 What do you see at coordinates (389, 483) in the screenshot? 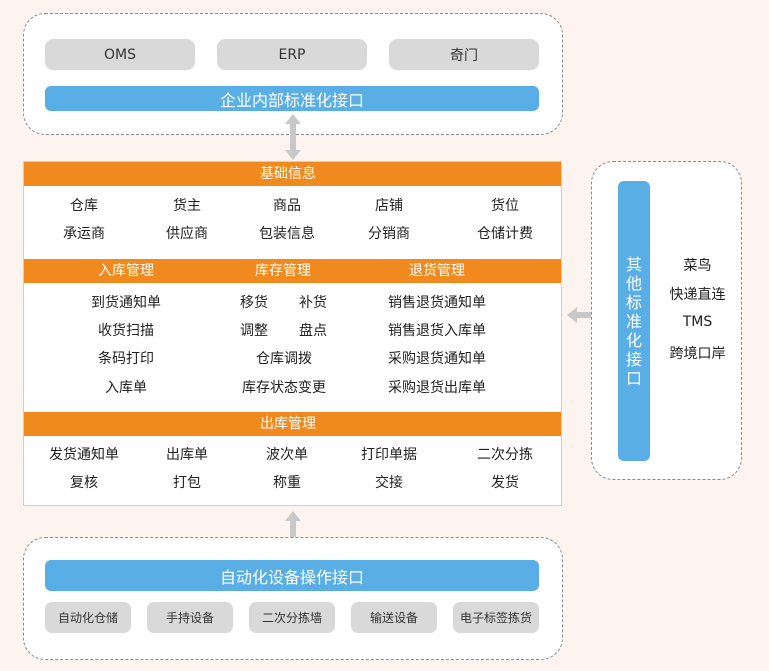
I see `outbound-item: 交接` at bounding box center [389, 483].